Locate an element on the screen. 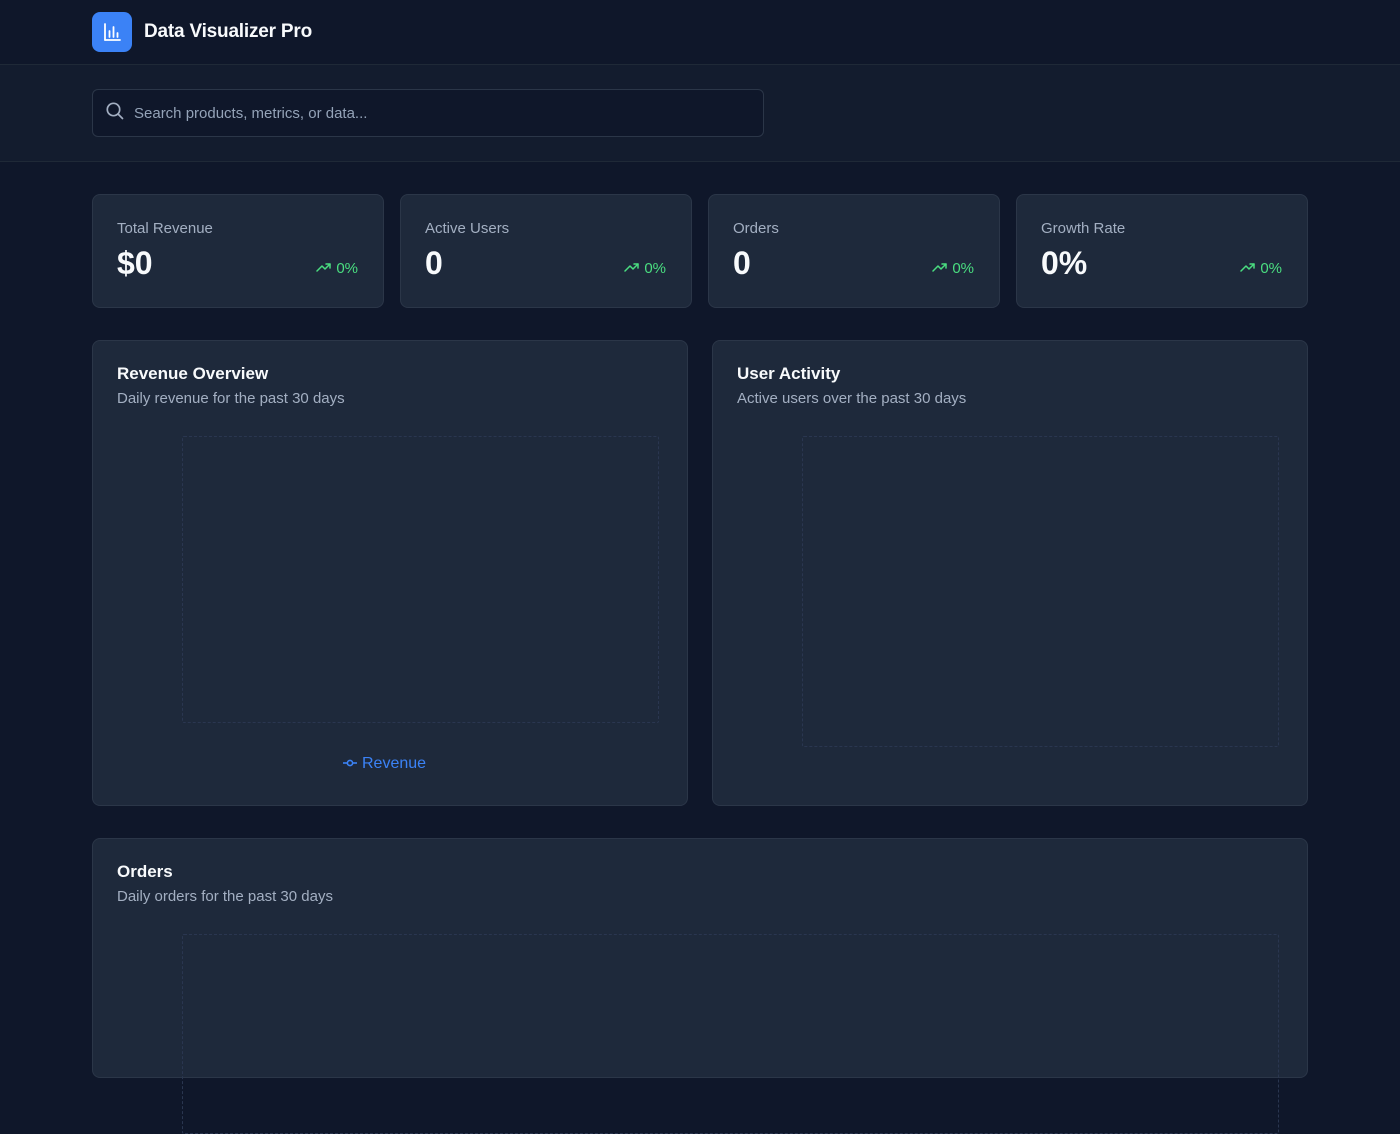  search-input is located at coordinates (448, 113).